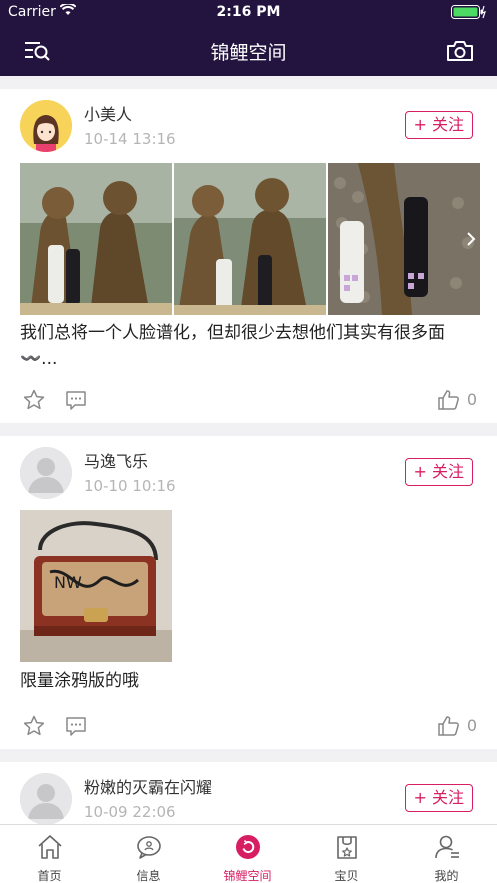 This screenshot has width=497, height=883. I want to click on app-header: Carrier 2:16 PM 锦鲤空间, so click(248, 38).